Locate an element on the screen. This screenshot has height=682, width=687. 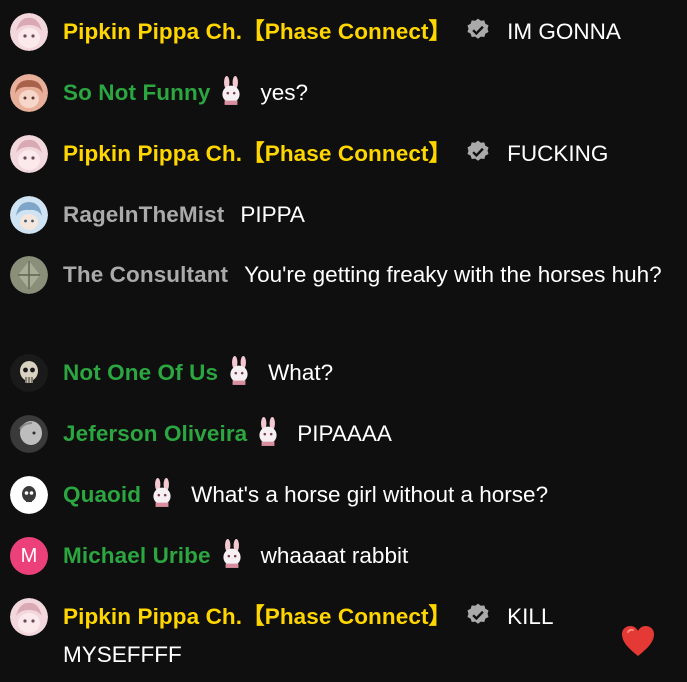
rock-avatar is located at coordinates (29, 275).